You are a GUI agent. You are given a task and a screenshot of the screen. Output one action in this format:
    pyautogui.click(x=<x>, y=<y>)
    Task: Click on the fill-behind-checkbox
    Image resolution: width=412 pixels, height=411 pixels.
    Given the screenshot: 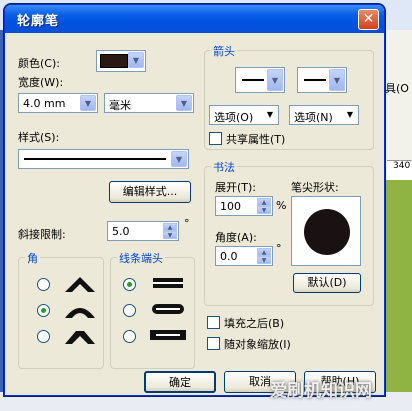 What is the action you would take?
    pyautogui.click(x=213, y=322)
    